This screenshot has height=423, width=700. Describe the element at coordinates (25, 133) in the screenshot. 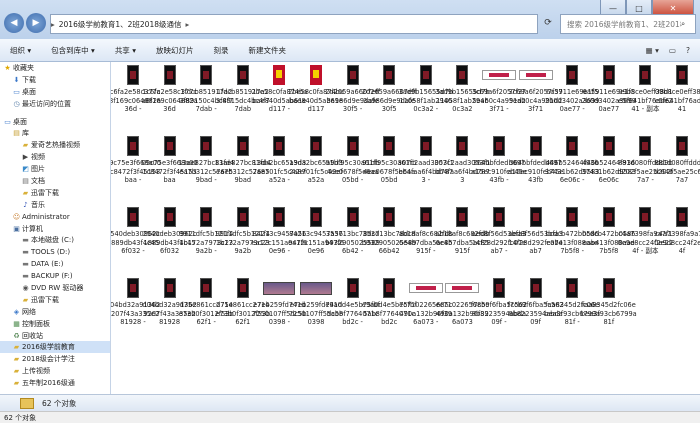

I see `nav-item-label: 库` at that location.